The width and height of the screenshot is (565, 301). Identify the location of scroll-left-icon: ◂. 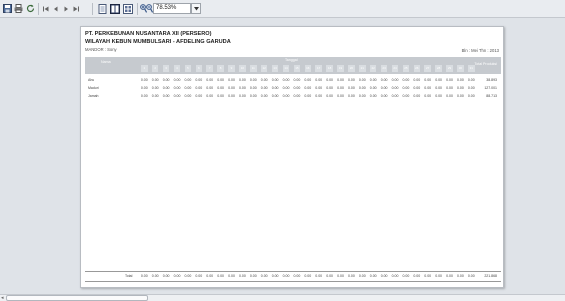
(2, 298).